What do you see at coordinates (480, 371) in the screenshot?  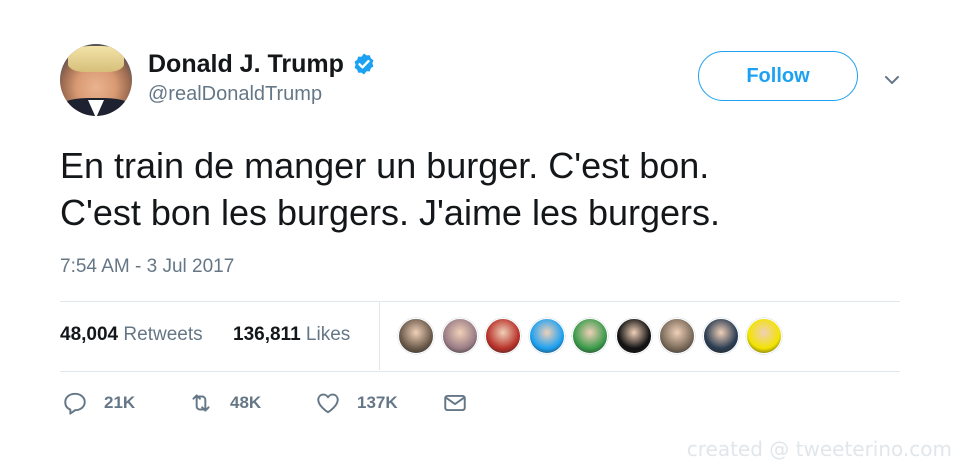 I see `divider-bottom` at bounding box center [480, 371].